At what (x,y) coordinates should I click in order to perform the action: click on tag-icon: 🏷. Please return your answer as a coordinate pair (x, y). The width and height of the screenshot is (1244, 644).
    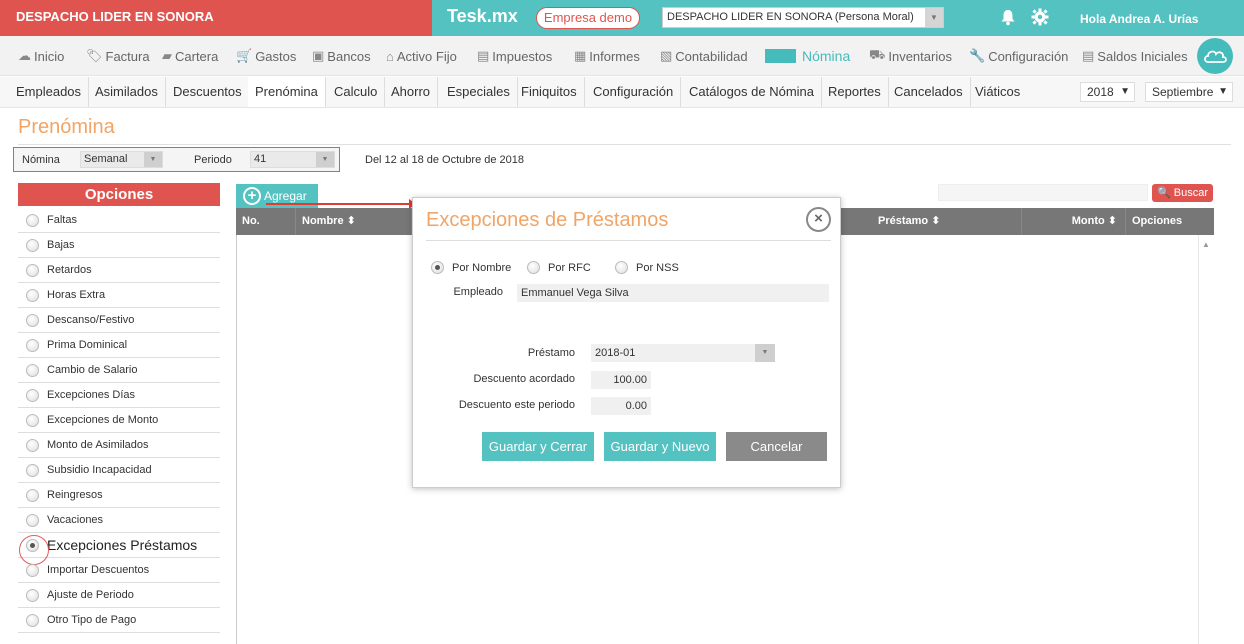
    Looking at the image, I should click on (94, 55).